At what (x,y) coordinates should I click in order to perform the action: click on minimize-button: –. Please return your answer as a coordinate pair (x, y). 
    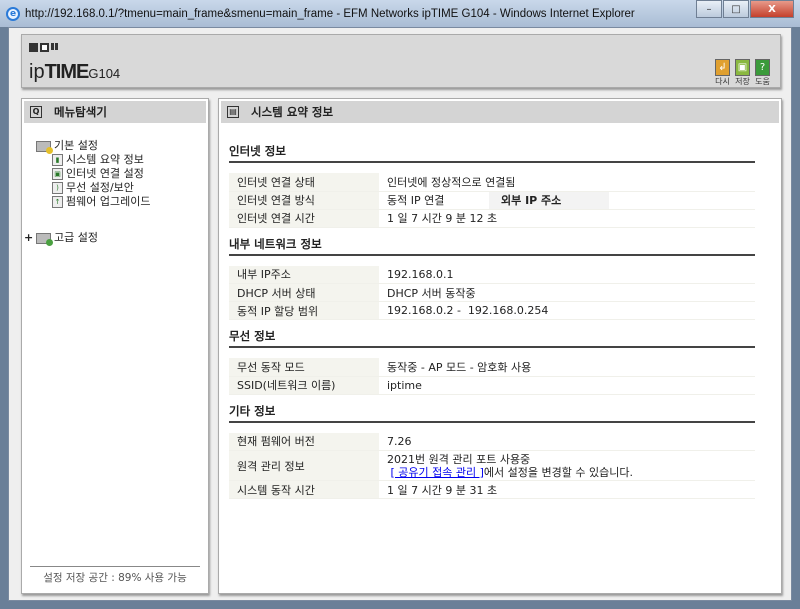
    Looking at the image, I should click on (709, 9).